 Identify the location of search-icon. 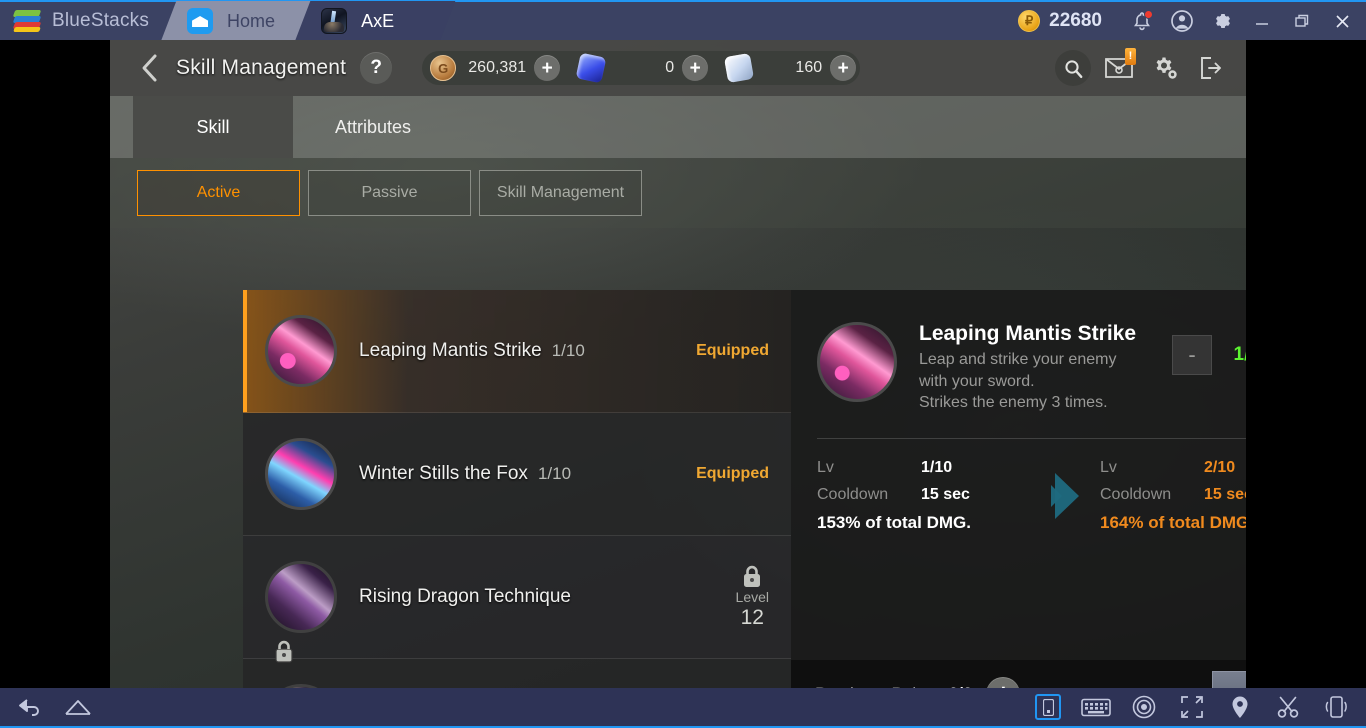
(1073, 68).